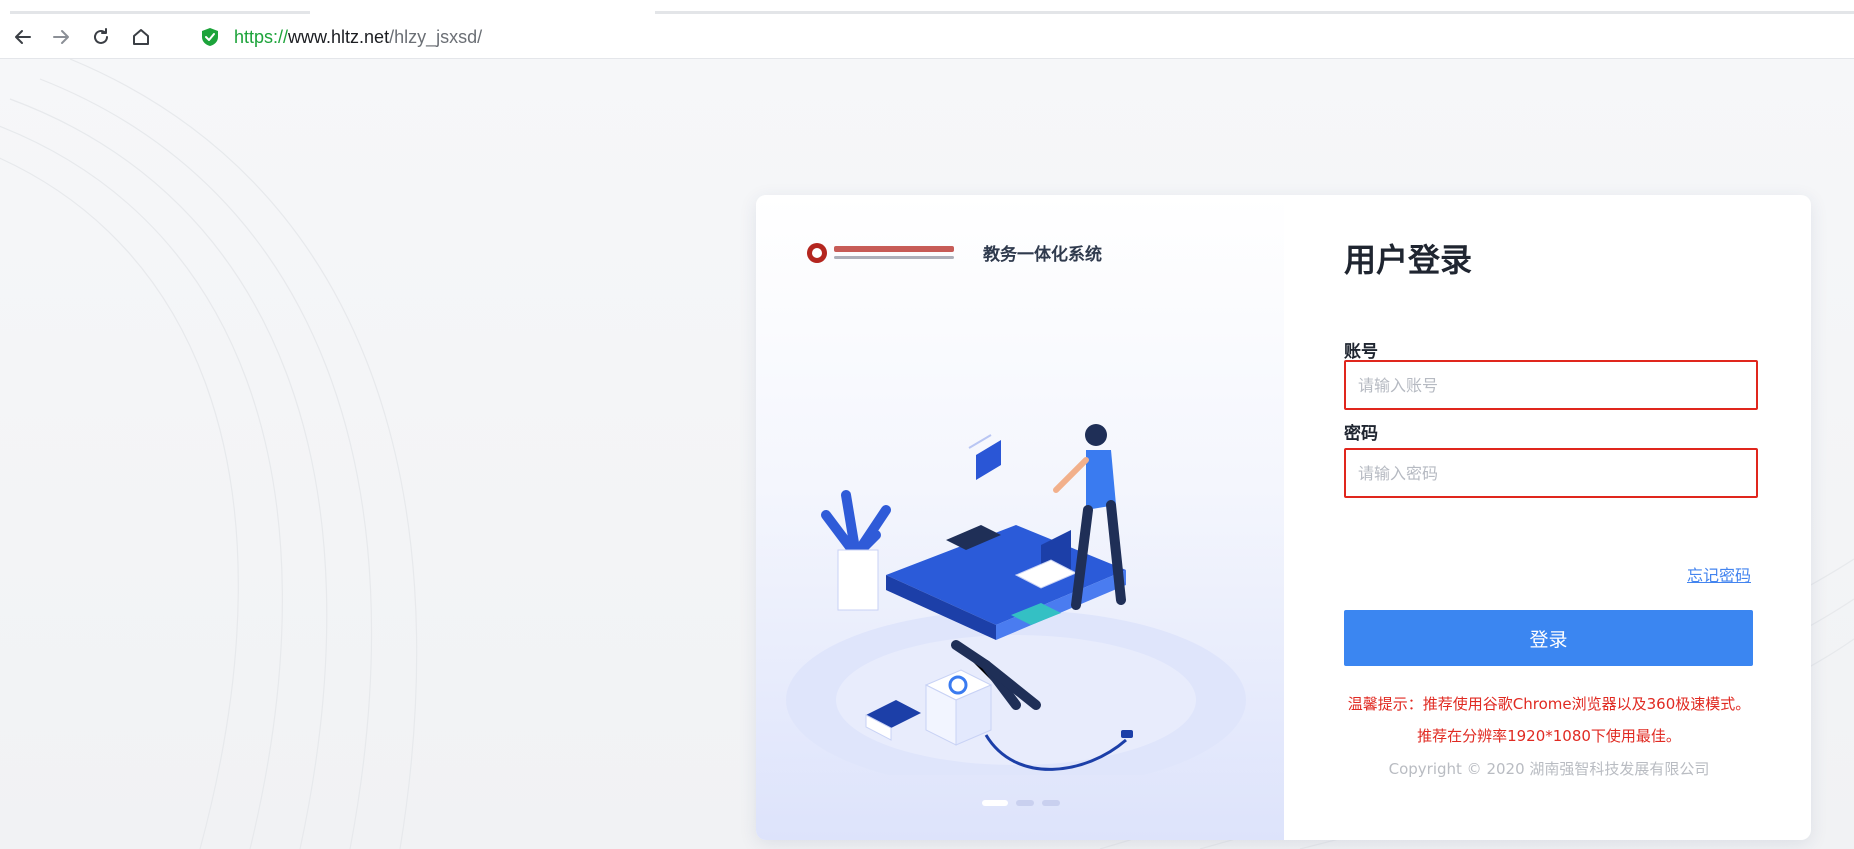 This screenshot has width=1854, height=849. I want to click on login-button: 登录, so click(1548, 638).